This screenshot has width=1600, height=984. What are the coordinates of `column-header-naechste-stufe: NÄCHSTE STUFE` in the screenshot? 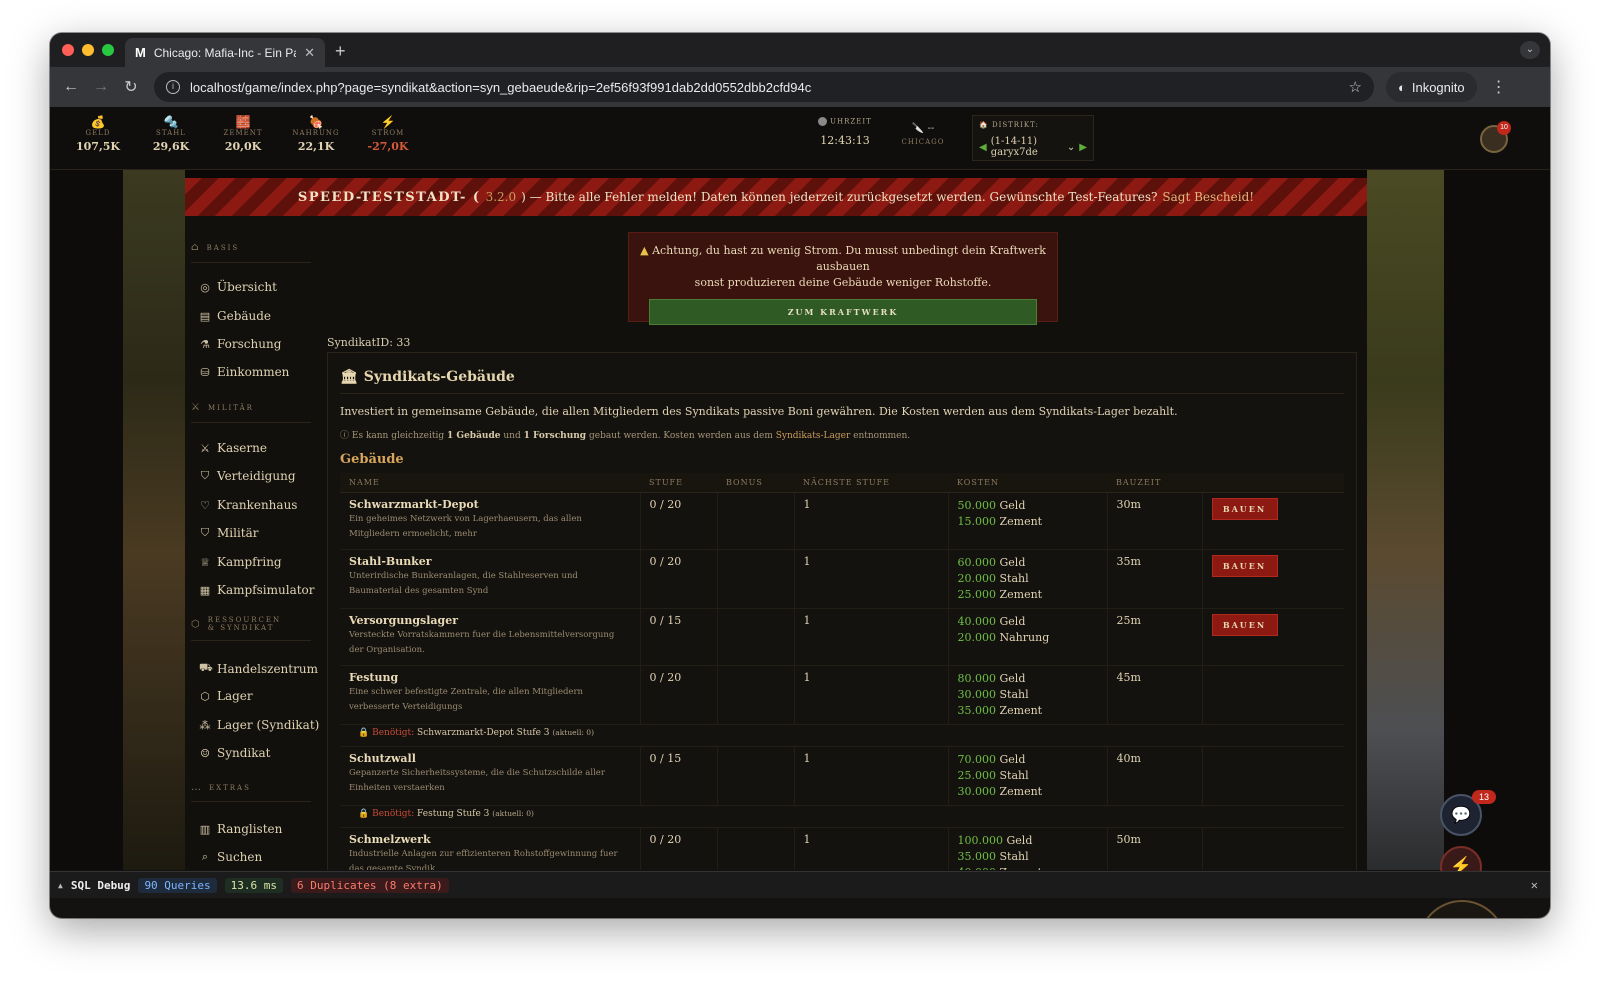 It's located at (871, 483).